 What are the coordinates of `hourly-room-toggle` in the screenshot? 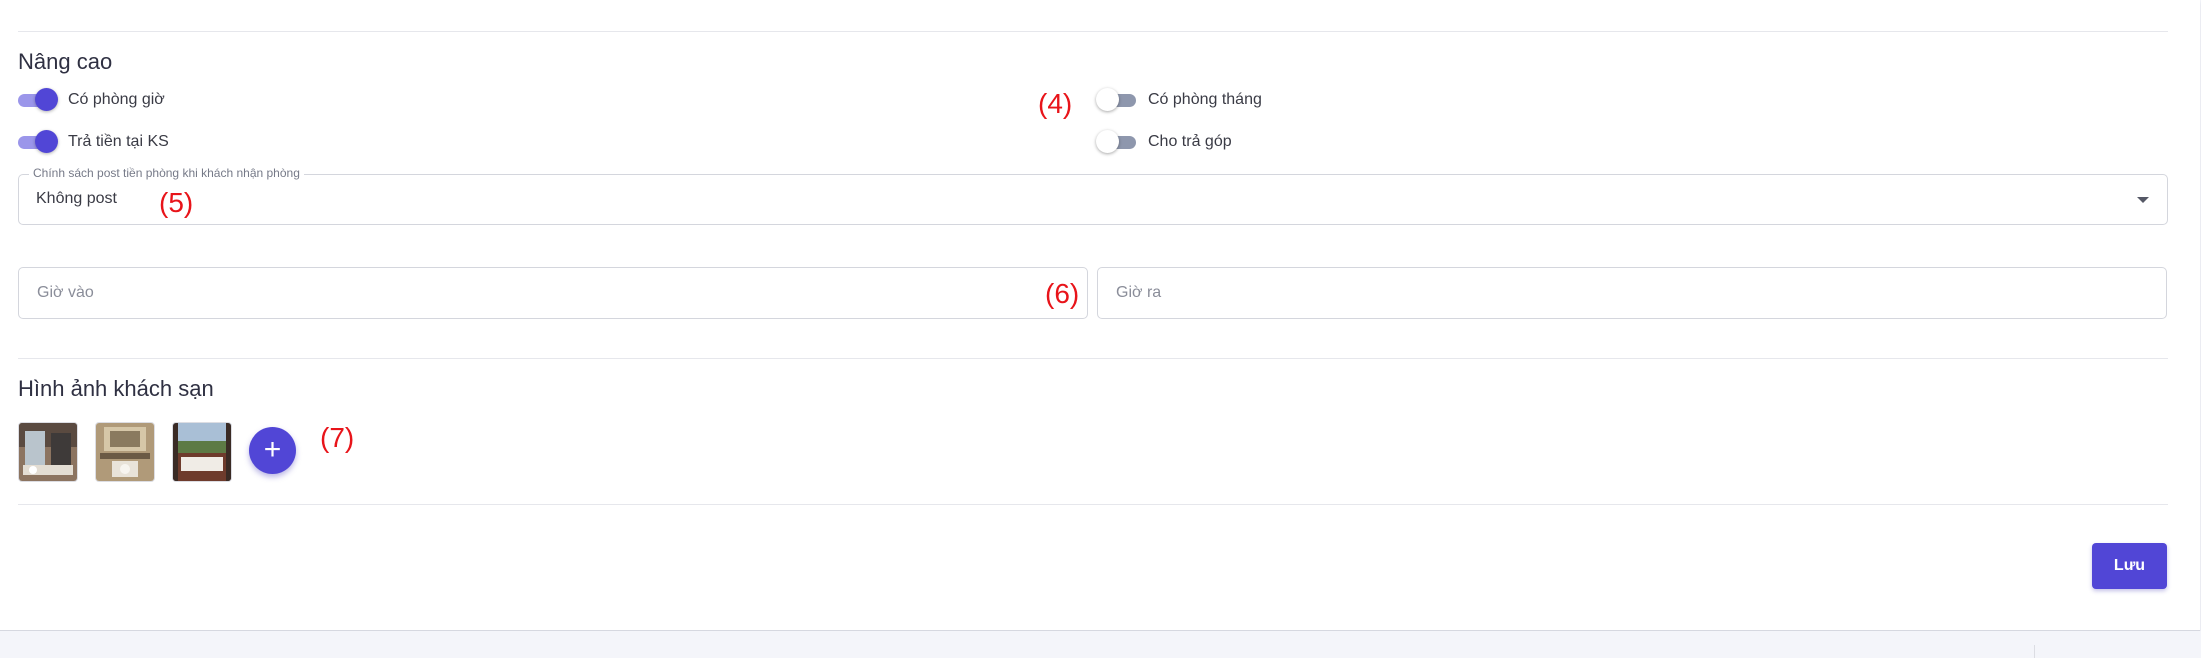 It's located at (37, 100).